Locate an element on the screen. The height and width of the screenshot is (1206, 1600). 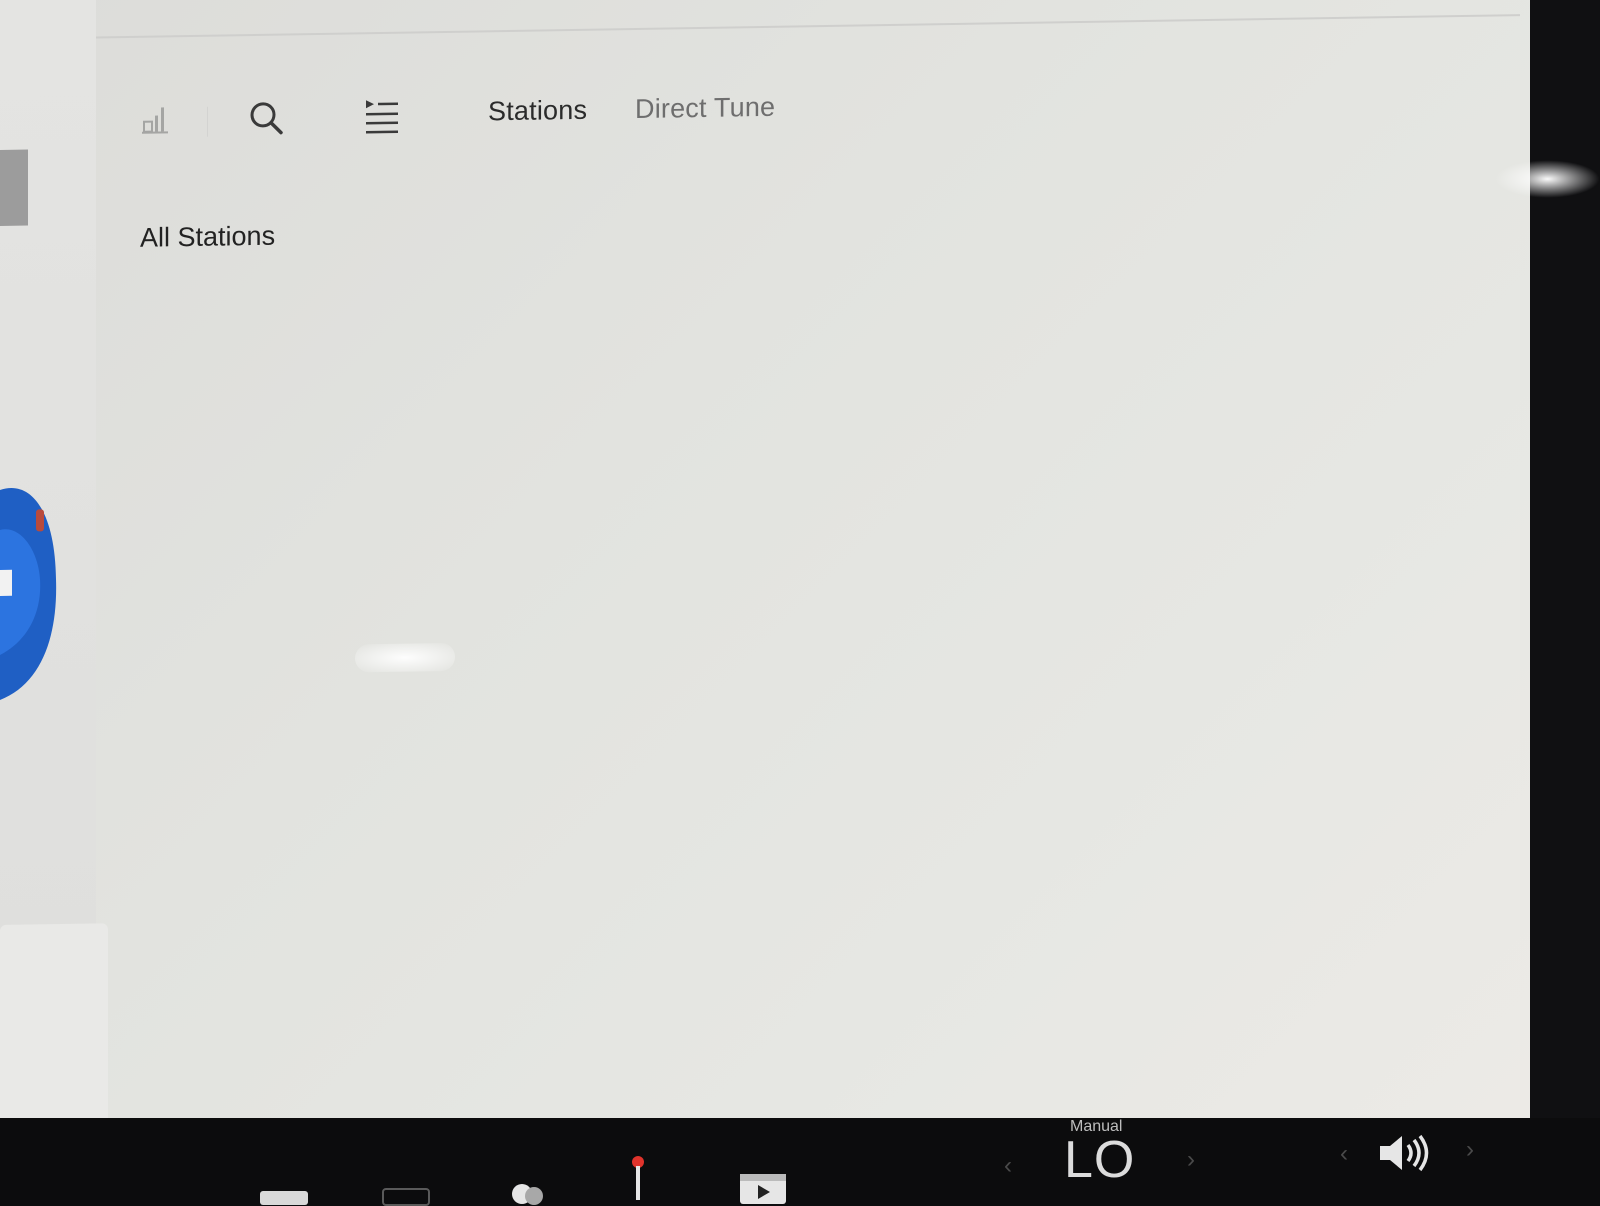
climate-temperature: LO is located at coordinates (1099, 1160).